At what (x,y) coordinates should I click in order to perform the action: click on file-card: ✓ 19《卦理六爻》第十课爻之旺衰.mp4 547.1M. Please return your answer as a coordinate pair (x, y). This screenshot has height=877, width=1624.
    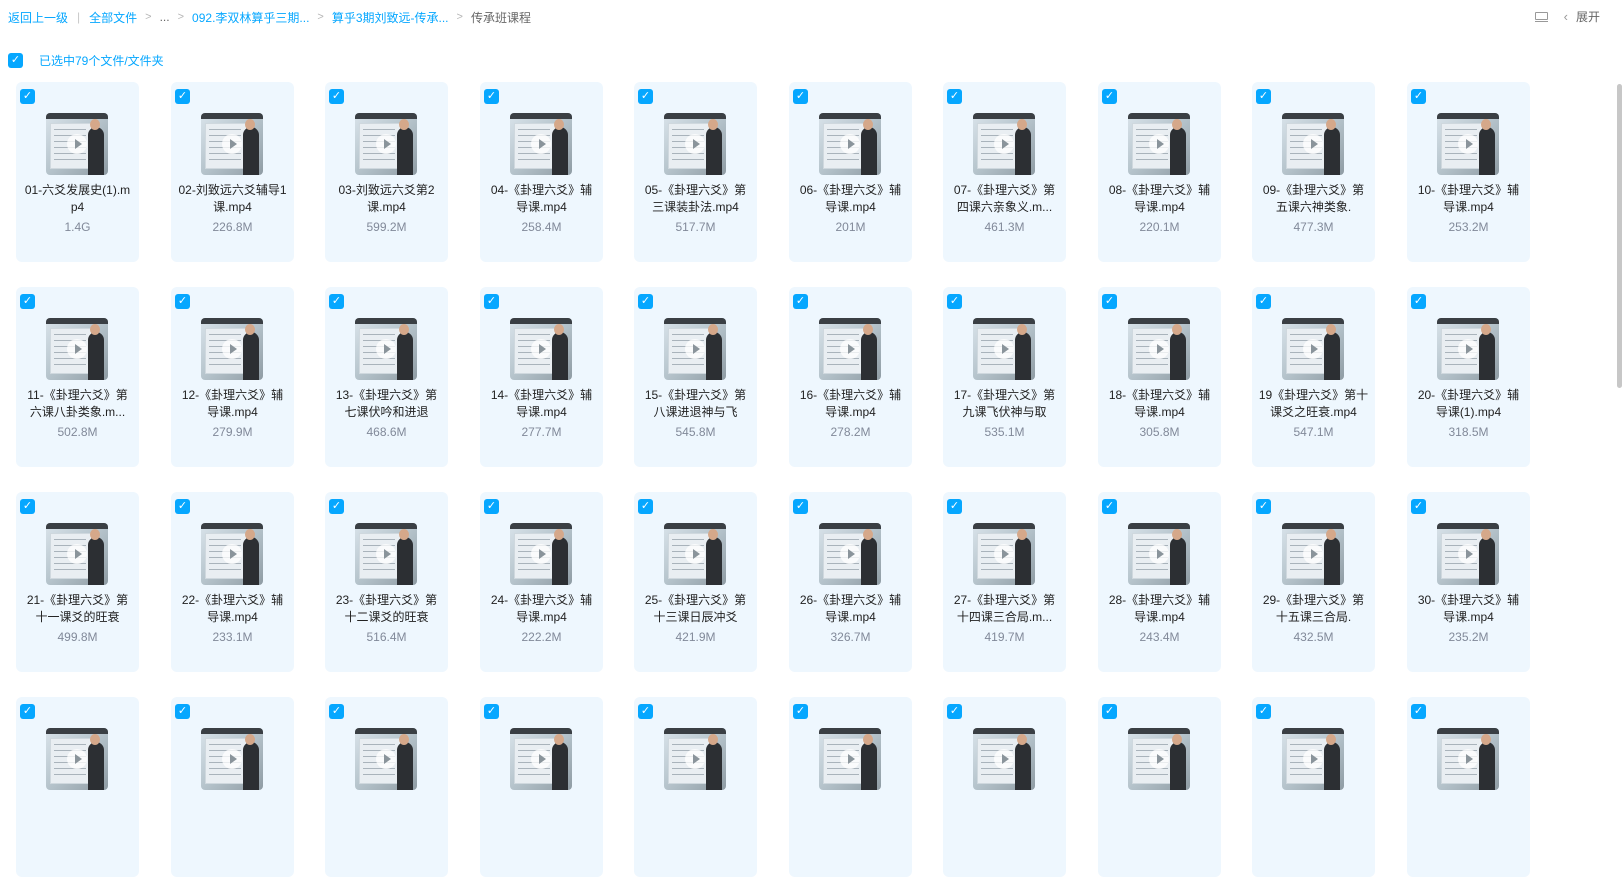
    Looking at the image, I should click on (1313, 377).